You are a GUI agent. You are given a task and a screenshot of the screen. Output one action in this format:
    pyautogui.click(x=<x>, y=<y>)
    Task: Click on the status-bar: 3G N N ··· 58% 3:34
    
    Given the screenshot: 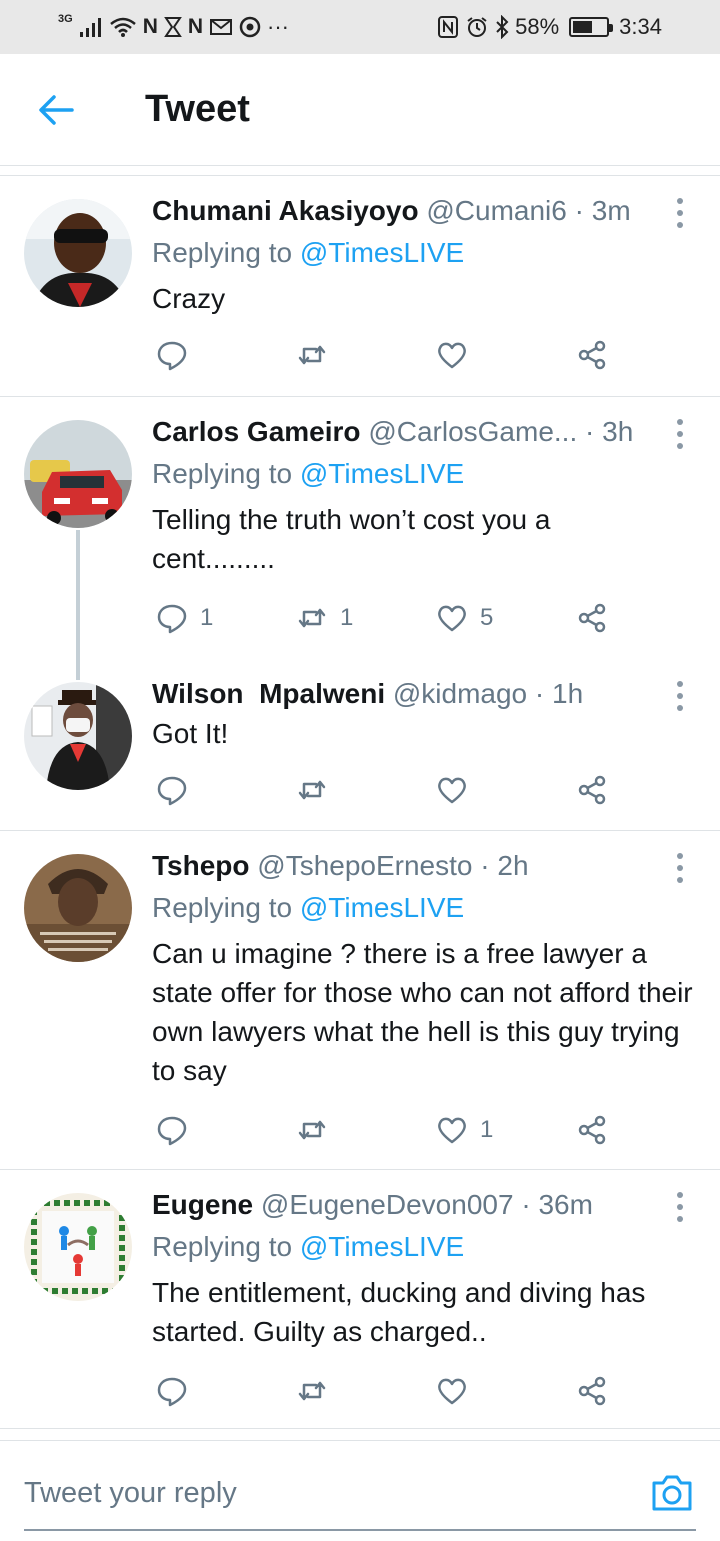 What is the action you would take?
    pyautogui.click(x=360, y=27)
    